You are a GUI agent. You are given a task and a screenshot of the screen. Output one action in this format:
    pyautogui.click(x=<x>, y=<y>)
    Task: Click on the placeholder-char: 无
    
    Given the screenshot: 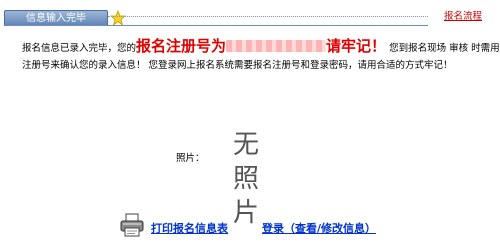 What is the action you would take?
    pyautogui.click(x=245, y=145)
    